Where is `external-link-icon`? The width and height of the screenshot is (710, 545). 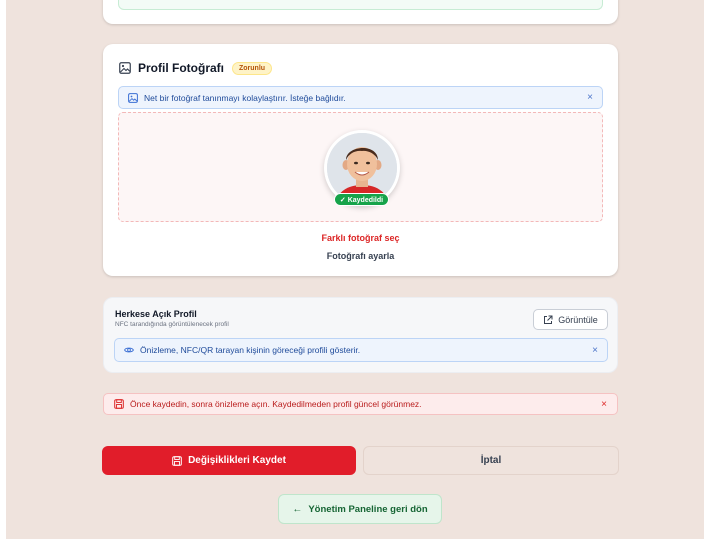
external-link-icon is located at coordinates (548, 319).